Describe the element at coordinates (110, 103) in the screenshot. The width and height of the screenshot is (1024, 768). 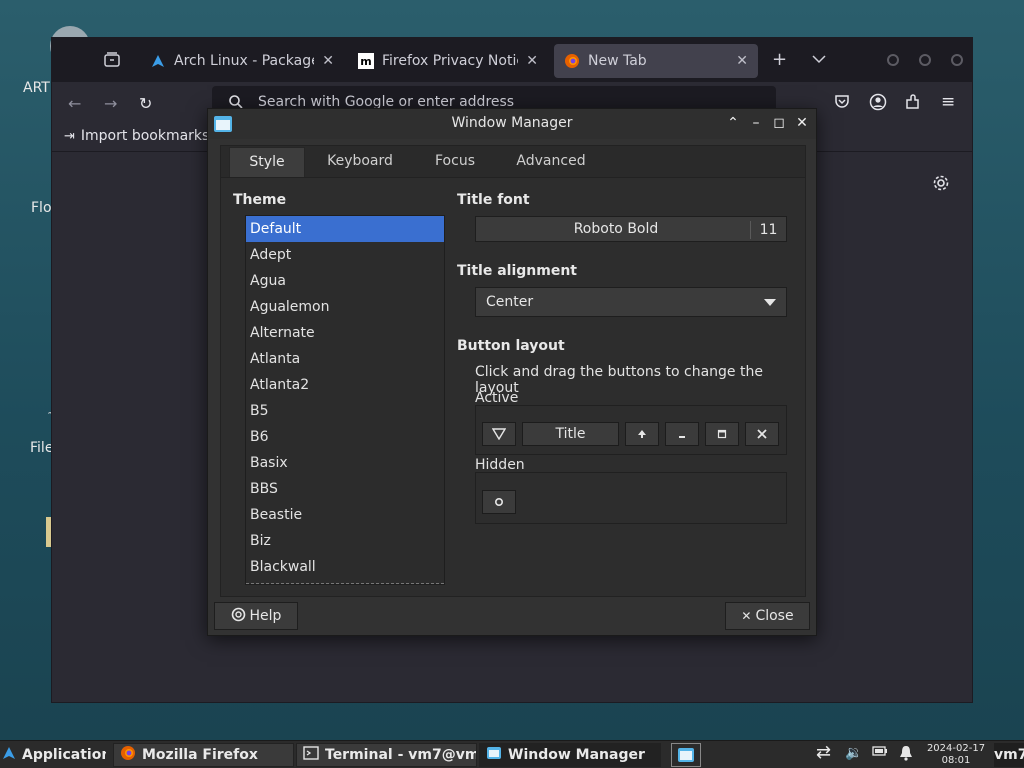
I see `forward-arrow-icon: →` at that location.